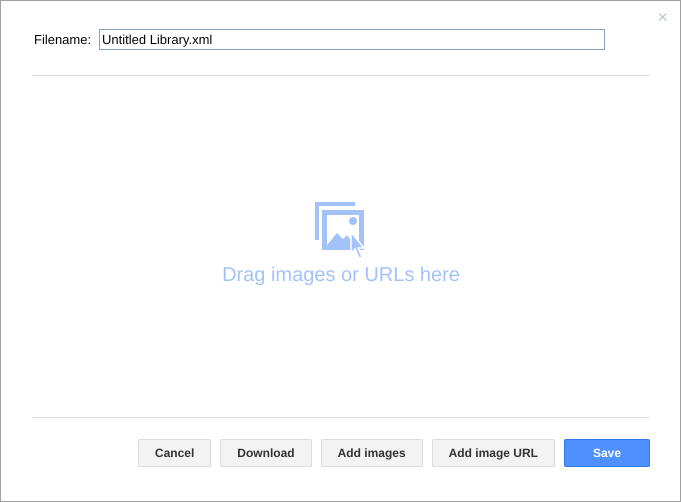 Image resolution: width=681 pixels, height=502 pixels. What do you see at coordinates (352, 39) in the screenshot?
I see `filename-field: Untitled Library.xml` at bounding box center [352, 39].